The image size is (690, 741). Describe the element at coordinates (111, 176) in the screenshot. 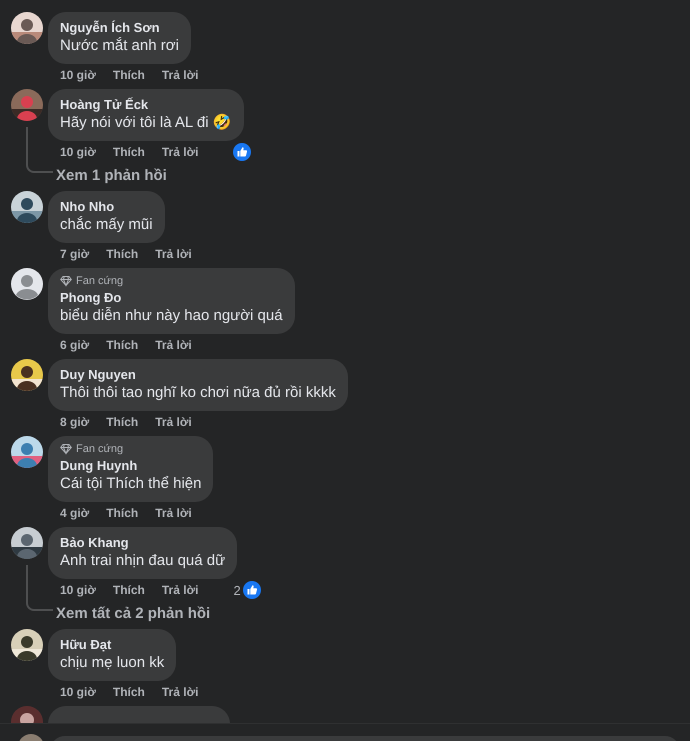

I see `view-replies-link: Xem 1 phản hồi` at that location.